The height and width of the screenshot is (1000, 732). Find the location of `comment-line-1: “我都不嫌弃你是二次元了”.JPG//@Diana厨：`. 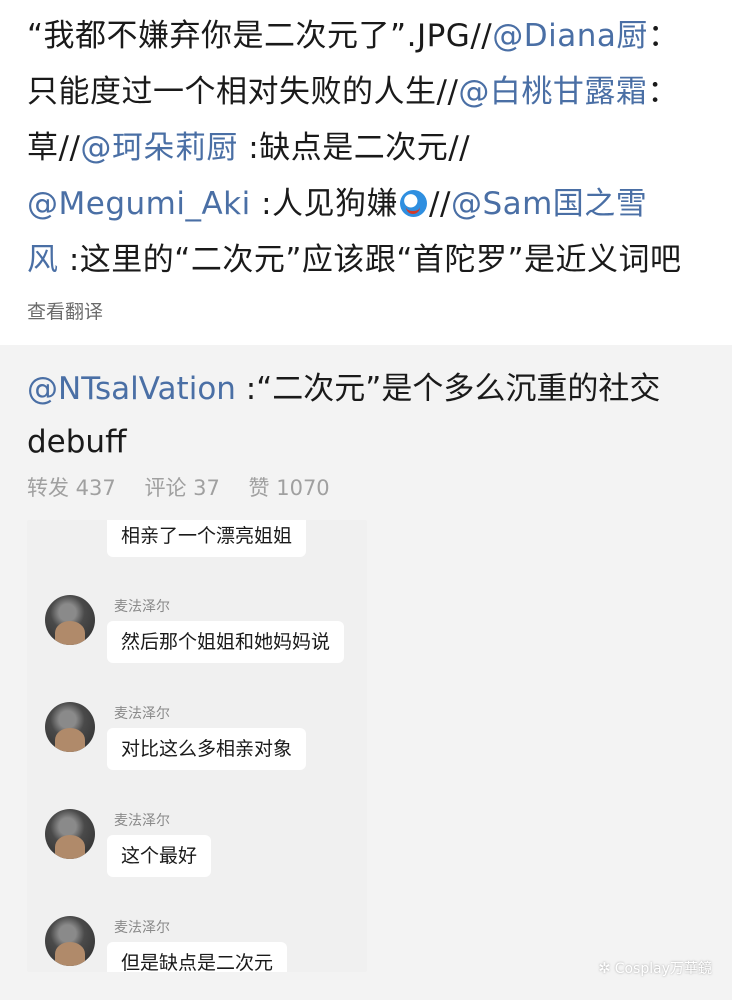

comment-line-1: “我都不嫌弃你是二次元了”.JPG//@Diana厨： is located at coordinates (353, 36).